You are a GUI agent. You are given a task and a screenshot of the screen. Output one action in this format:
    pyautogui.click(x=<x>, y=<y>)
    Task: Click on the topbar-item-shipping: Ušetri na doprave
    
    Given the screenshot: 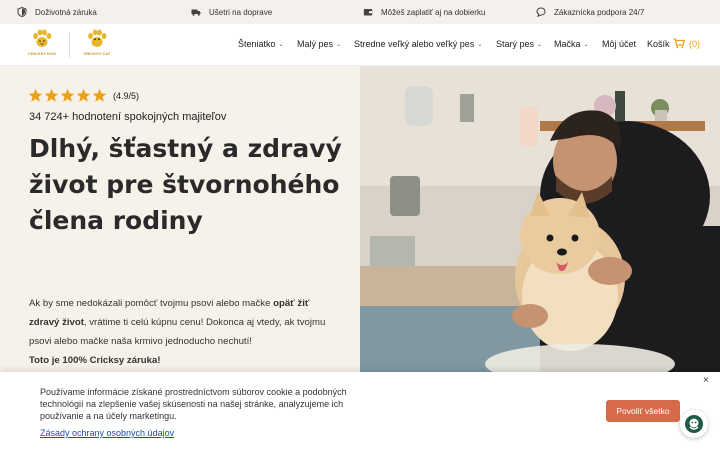 What is the action you would take?
    pyautogui.click(x=231, y=12)
    